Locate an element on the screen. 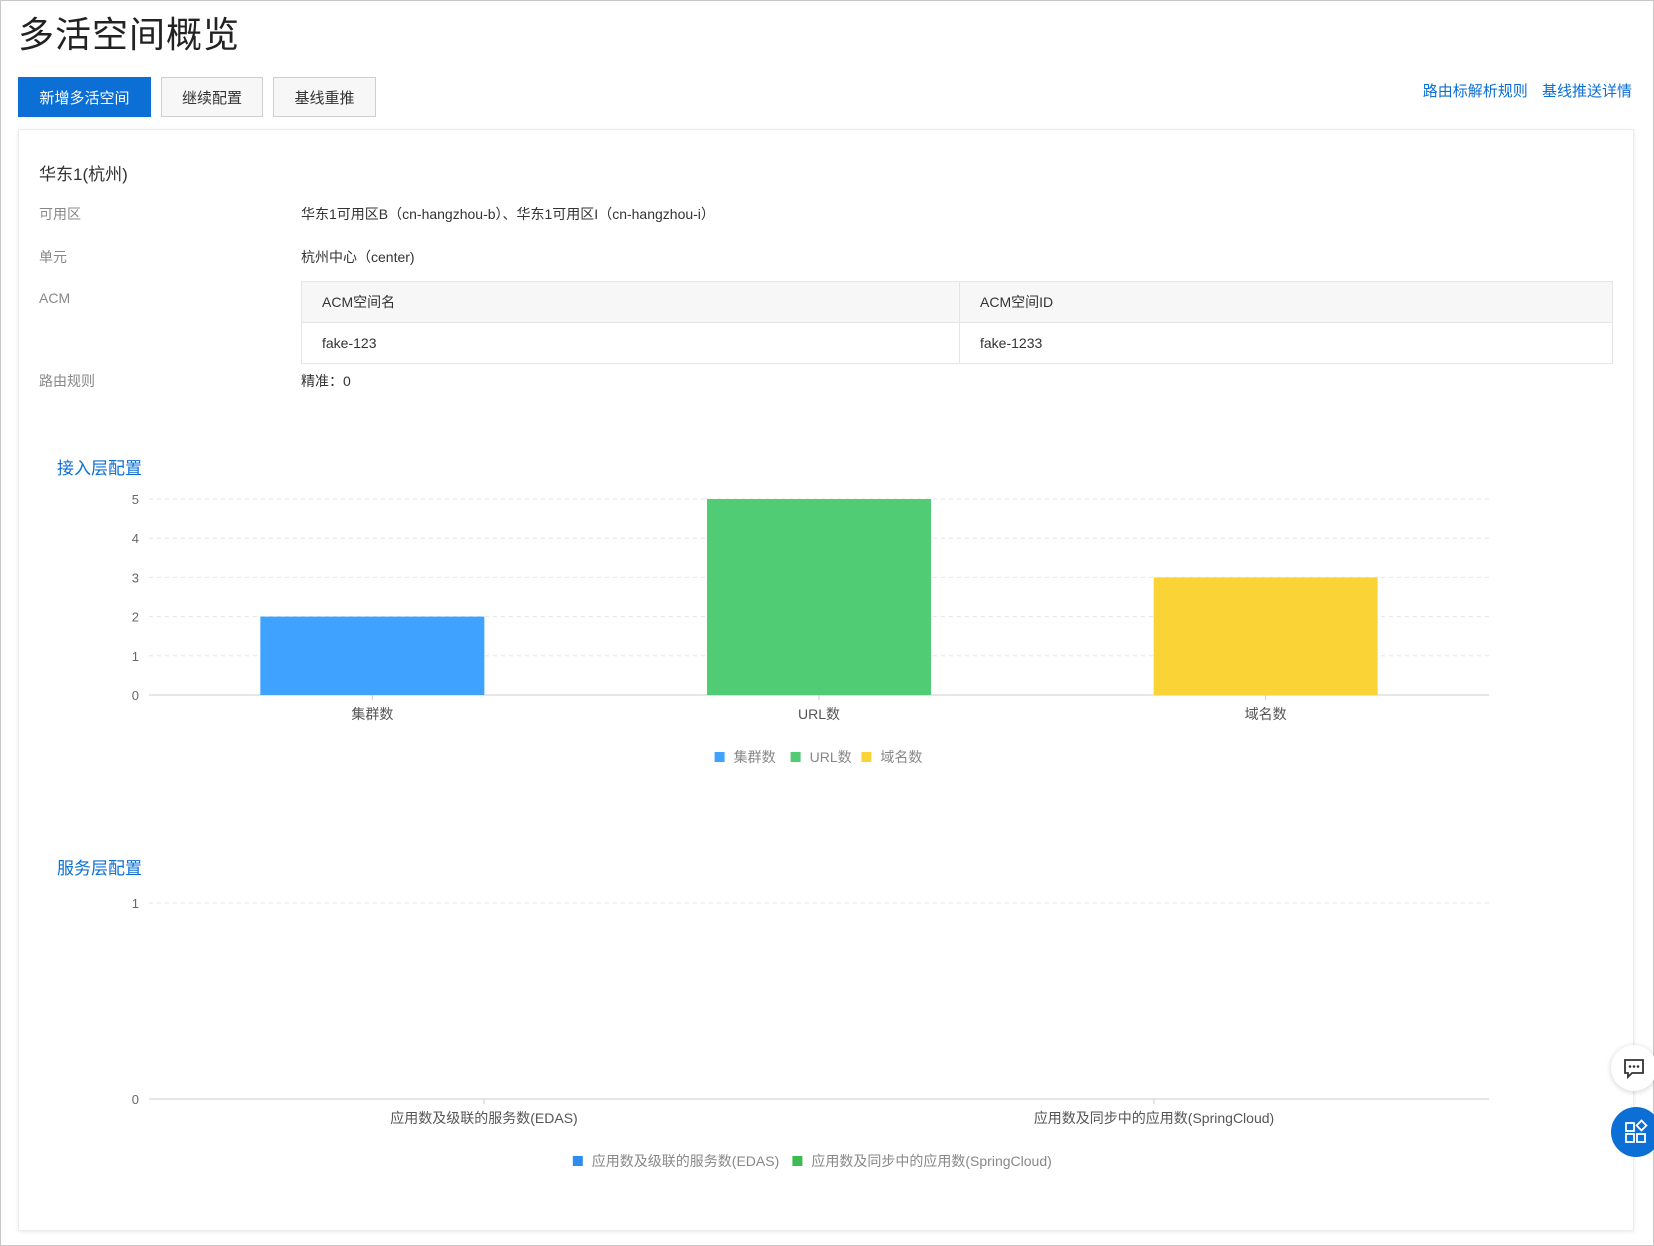 This screenshot has height=1246, width=1654. continue-config-button: 继续配置 is located at coordinates (212, 97).